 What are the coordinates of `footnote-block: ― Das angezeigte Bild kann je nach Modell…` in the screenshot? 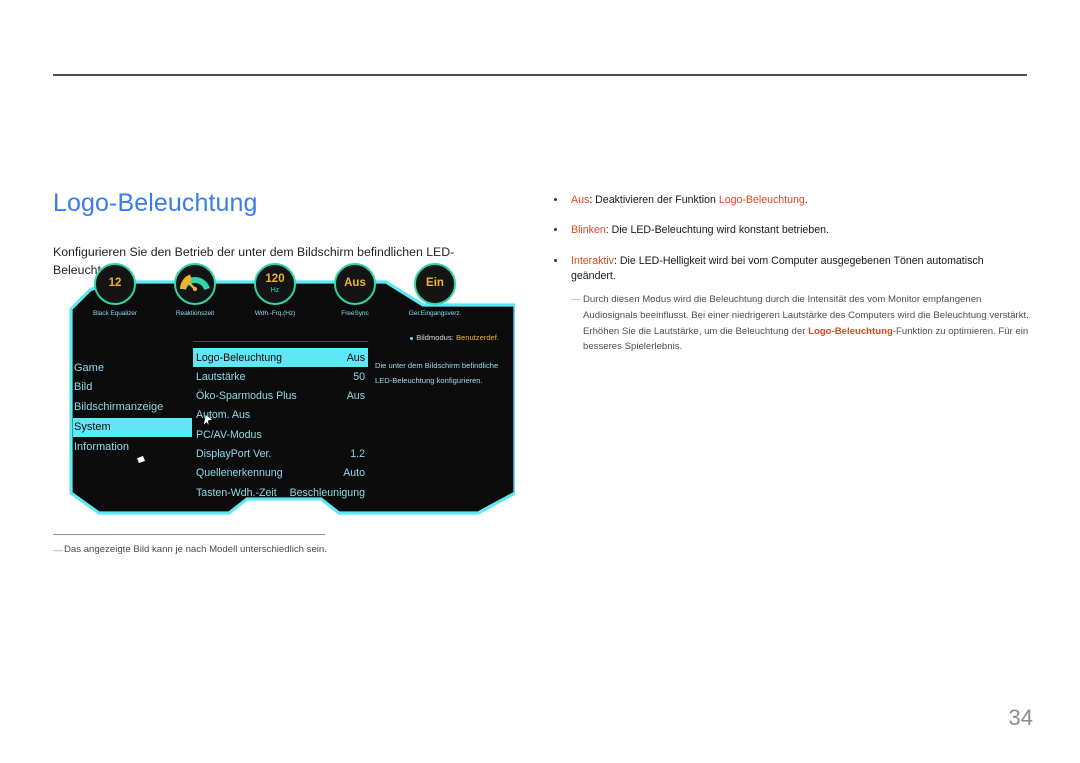 It's located at (193, 545).